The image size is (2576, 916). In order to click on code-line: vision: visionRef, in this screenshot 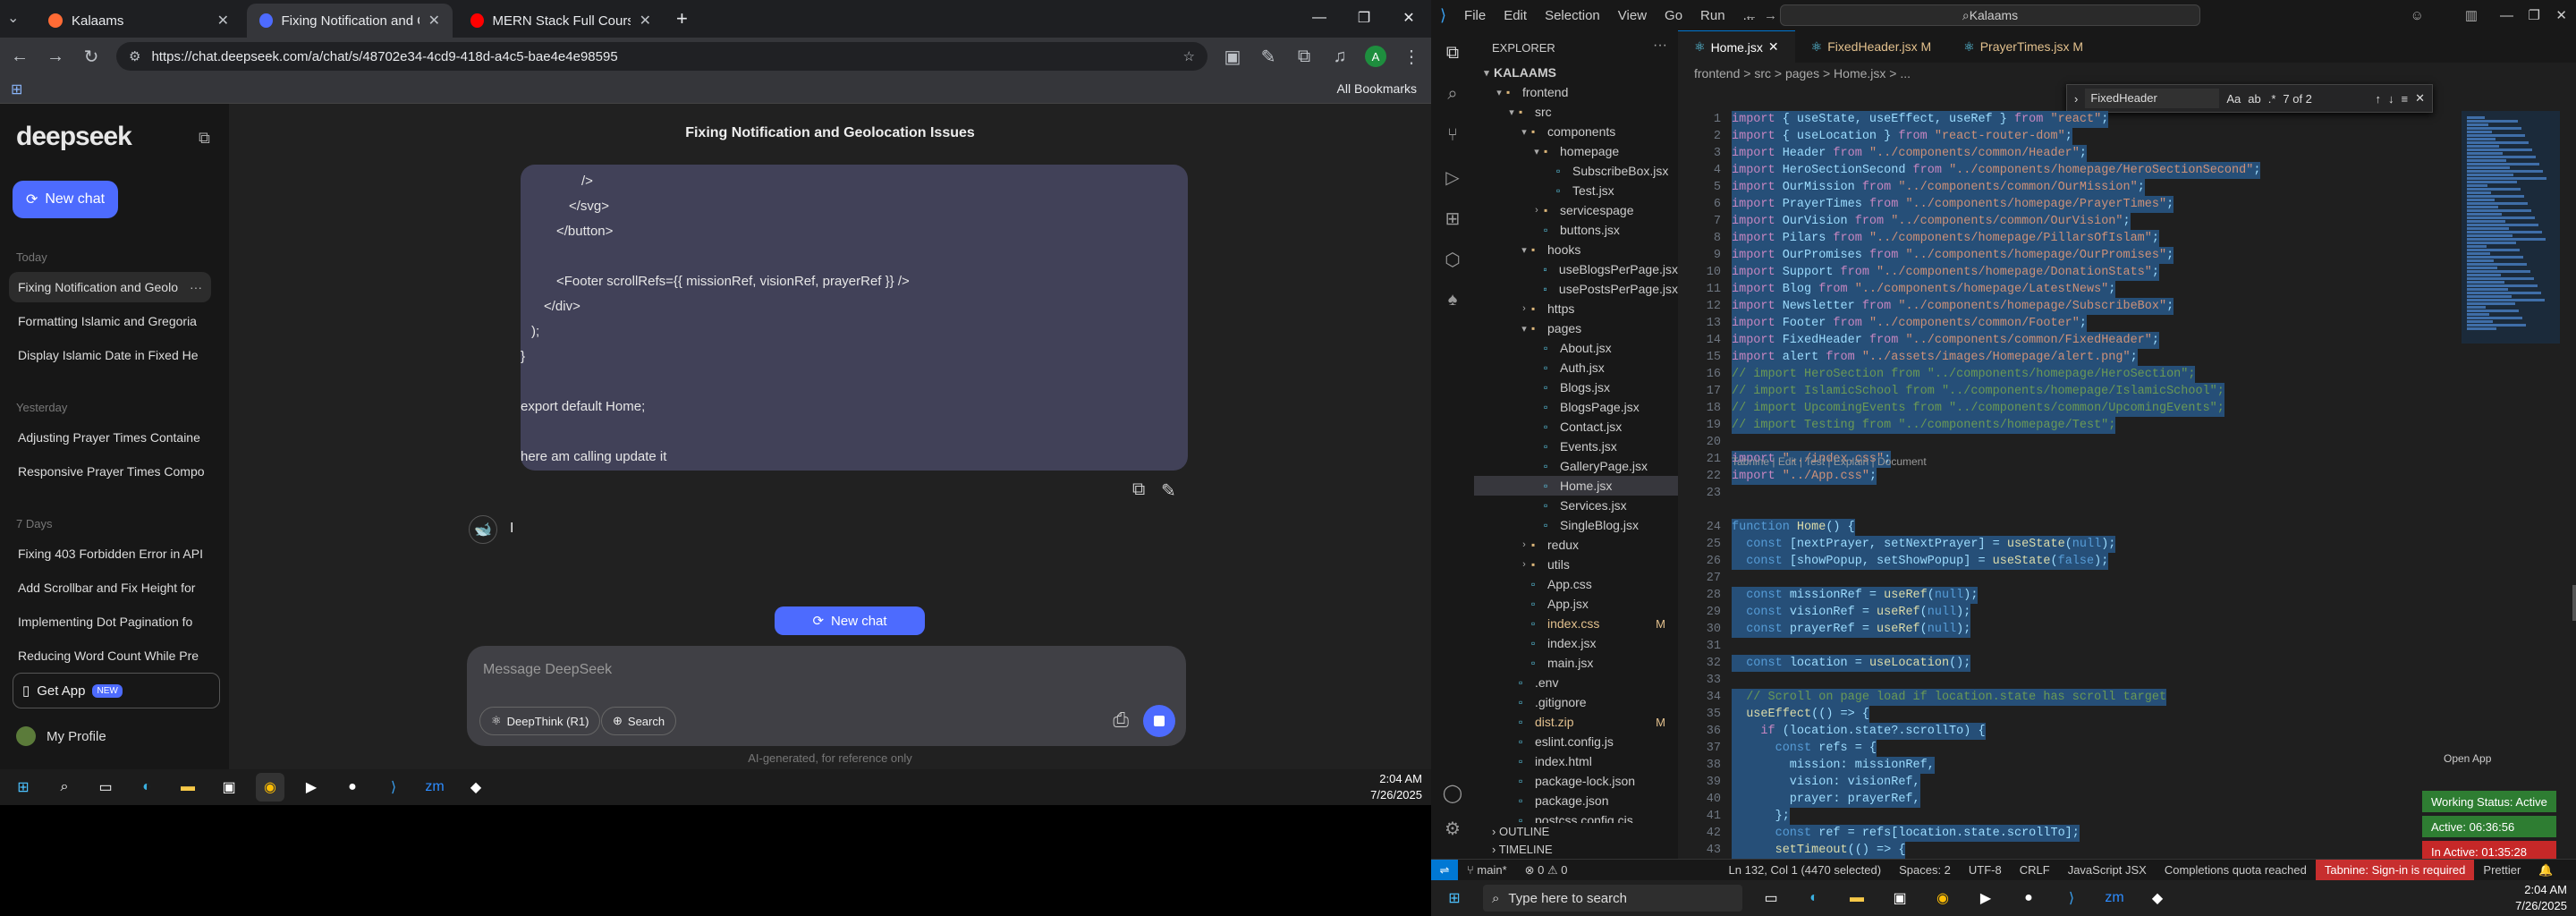, I will do `click(1826, 782)`.